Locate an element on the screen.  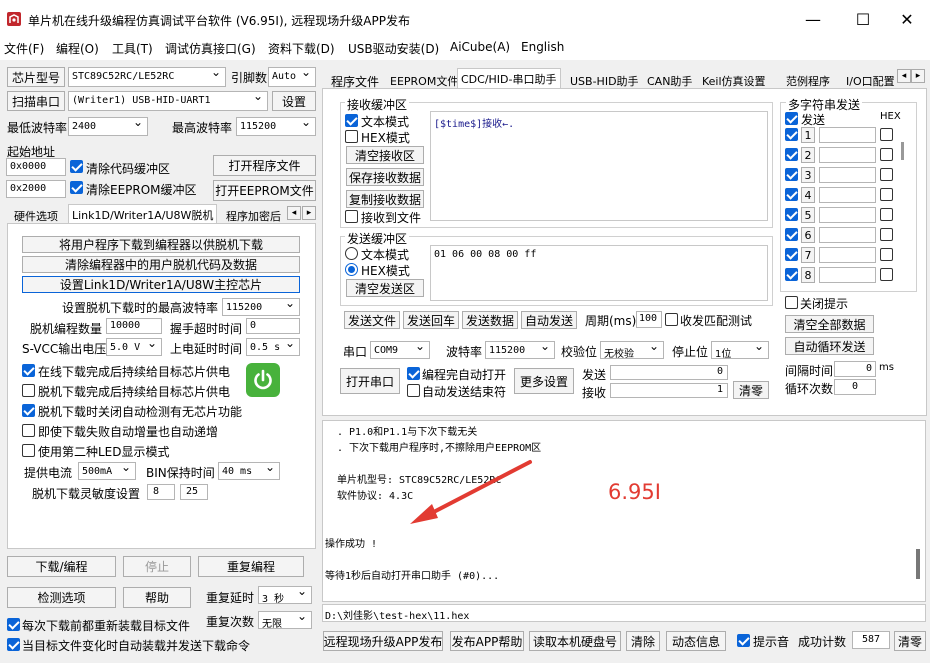
offline-count-input: 10000 is located at coordinates (134, 326).